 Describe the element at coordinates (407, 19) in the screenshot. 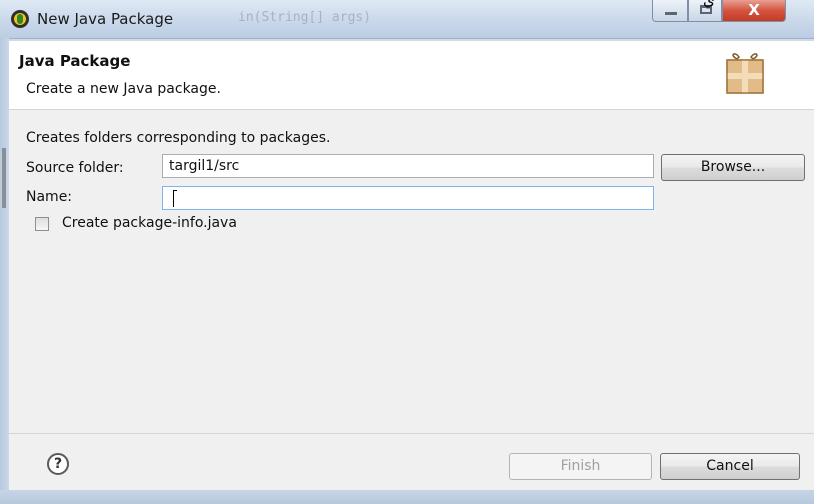

I see `title-bar: New Java Package in(String[] args) X ي` at that location.